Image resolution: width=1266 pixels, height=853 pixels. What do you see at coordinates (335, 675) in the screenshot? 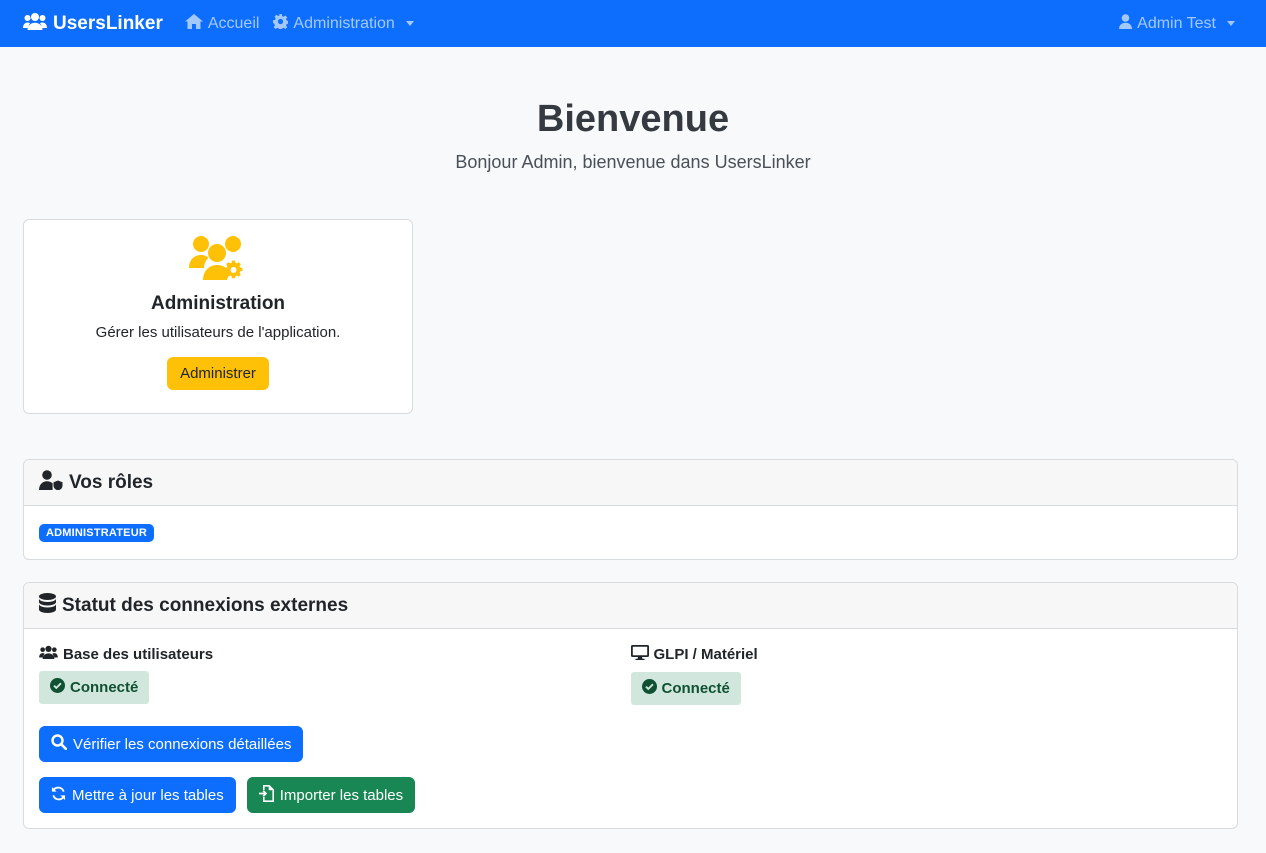
I see `connection-item-users-db: Base des utilisateurs Connecté` at bounding box center [335, 675].